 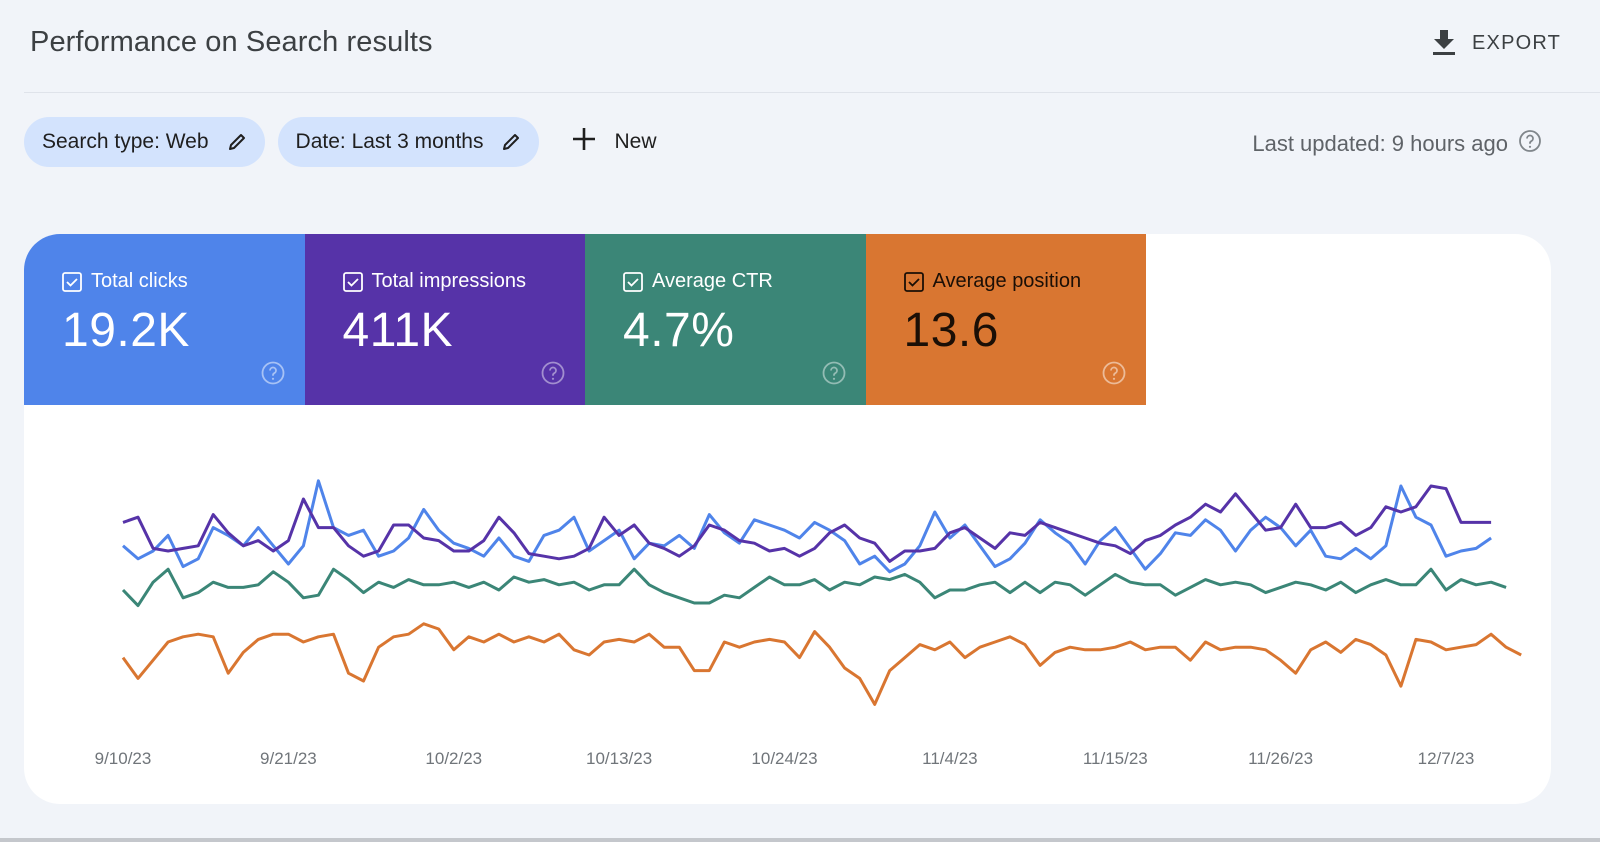 I want to click on download-icon, so click(x=1444, y=43).